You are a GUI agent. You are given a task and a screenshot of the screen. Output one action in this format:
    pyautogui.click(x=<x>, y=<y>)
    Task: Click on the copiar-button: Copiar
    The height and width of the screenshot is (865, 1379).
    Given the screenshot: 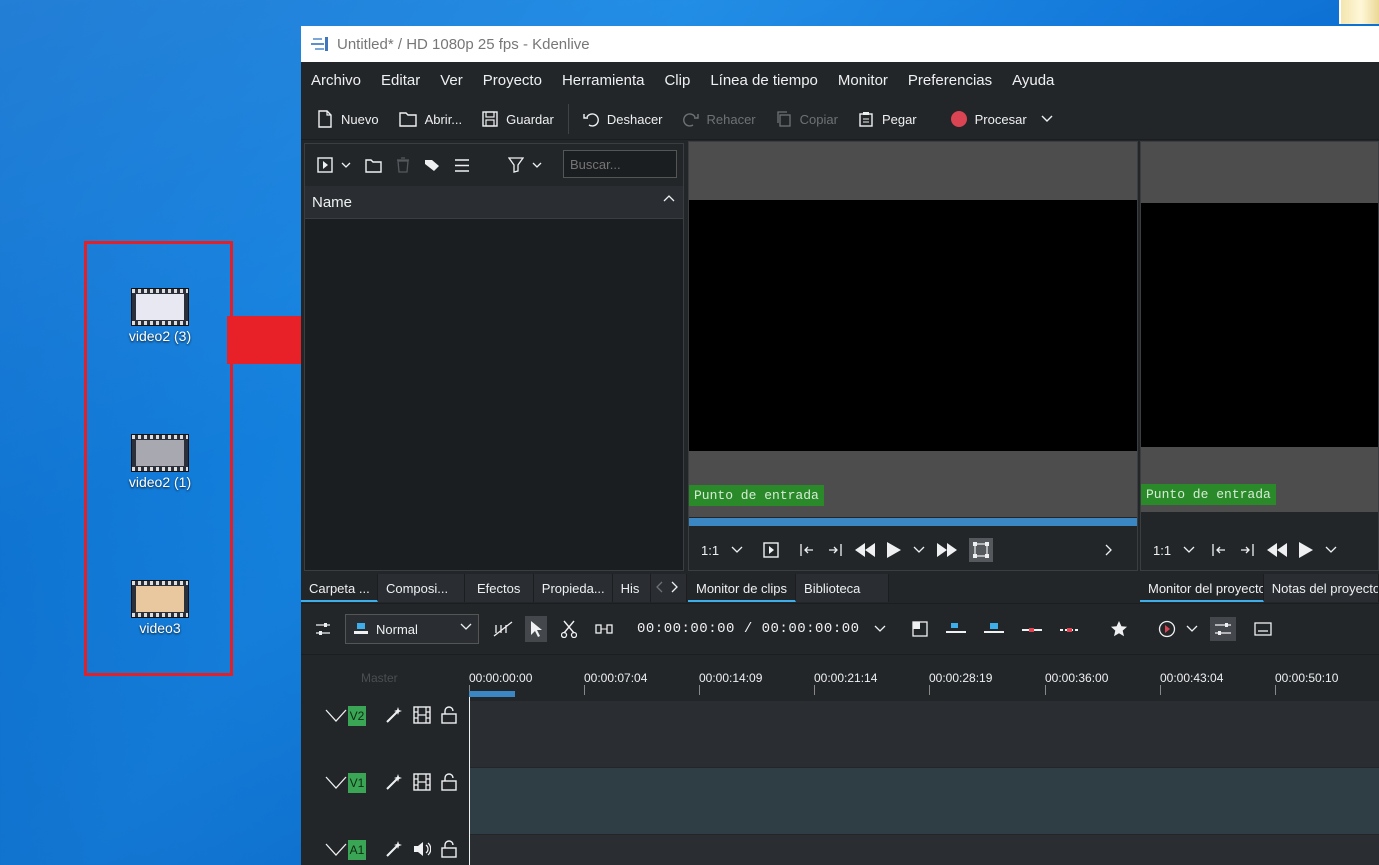 What is the action you would take?
    pyautogui.click(x=807, y=119)
    